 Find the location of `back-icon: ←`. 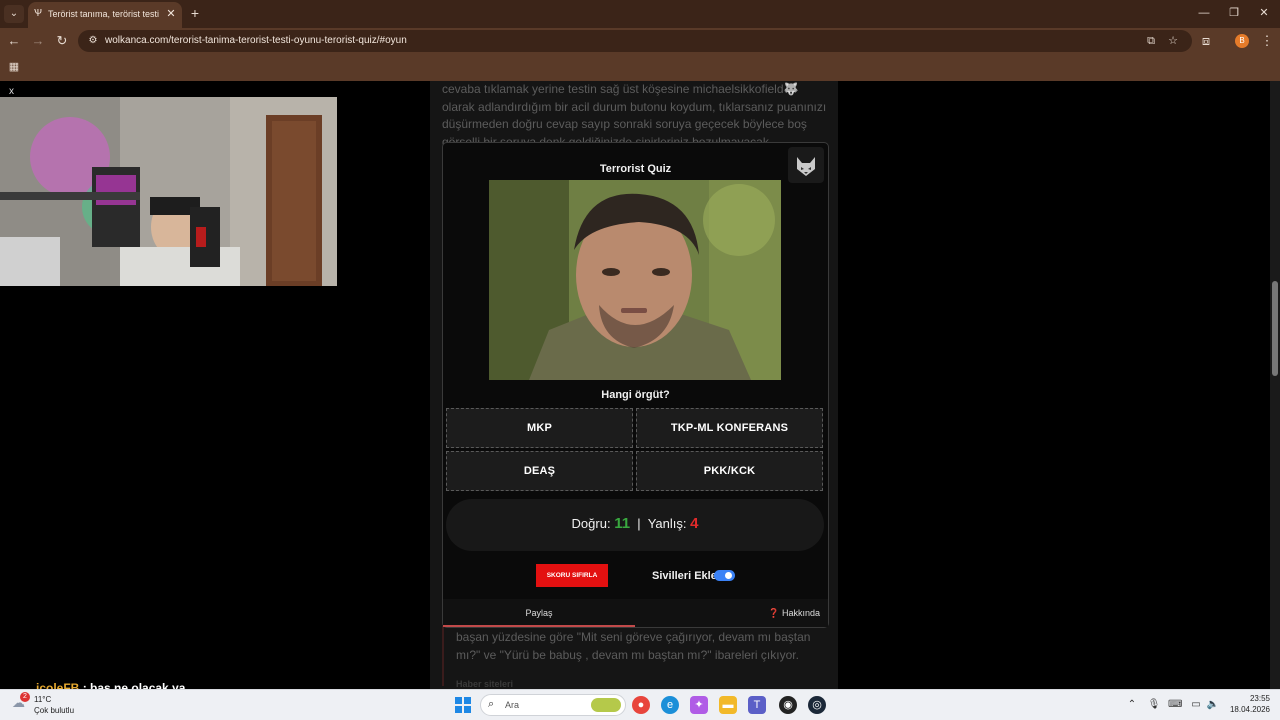

back-icon: ← is located at coordinates (14, 41).